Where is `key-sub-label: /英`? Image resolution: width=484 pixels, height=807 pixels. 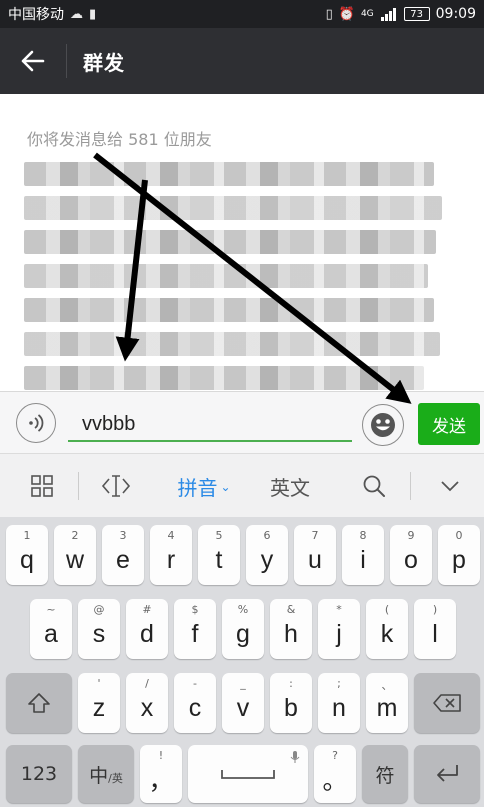
key-sub-label: /英 is located at coordinates (115, 778).